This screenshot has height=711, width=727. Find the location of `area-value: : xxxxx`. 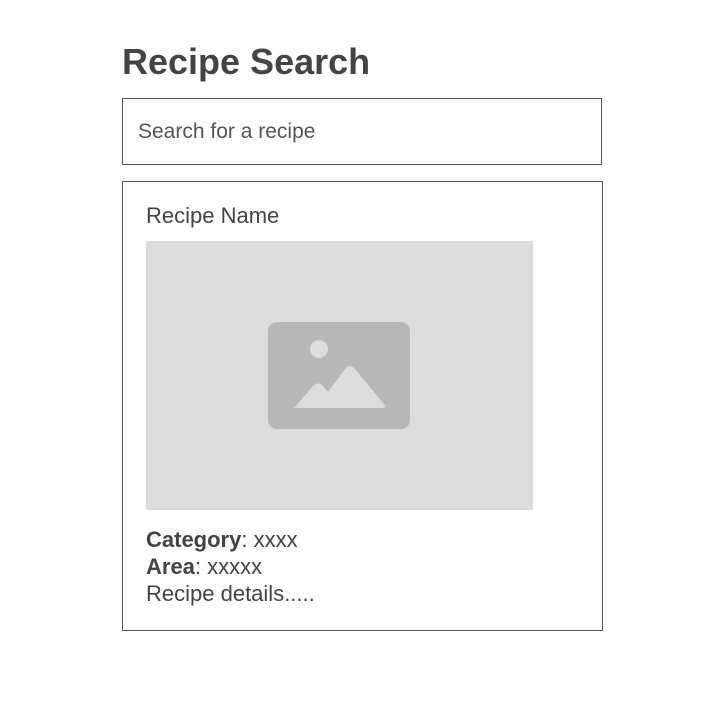

area-value: : xxxxx is located at coordinates (228, 566).